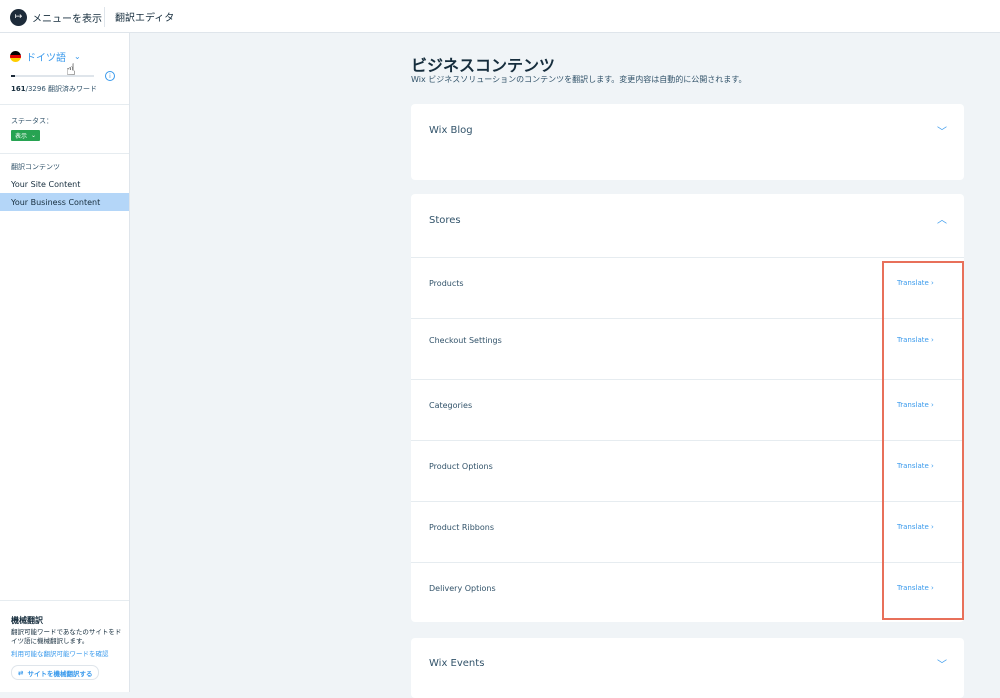 This screenshot has height=698, width=1000. What do you see at coordinates (451, 130) in the screenshot?
I see `card-title: Wix Blog` at bounding box center [451, 130].